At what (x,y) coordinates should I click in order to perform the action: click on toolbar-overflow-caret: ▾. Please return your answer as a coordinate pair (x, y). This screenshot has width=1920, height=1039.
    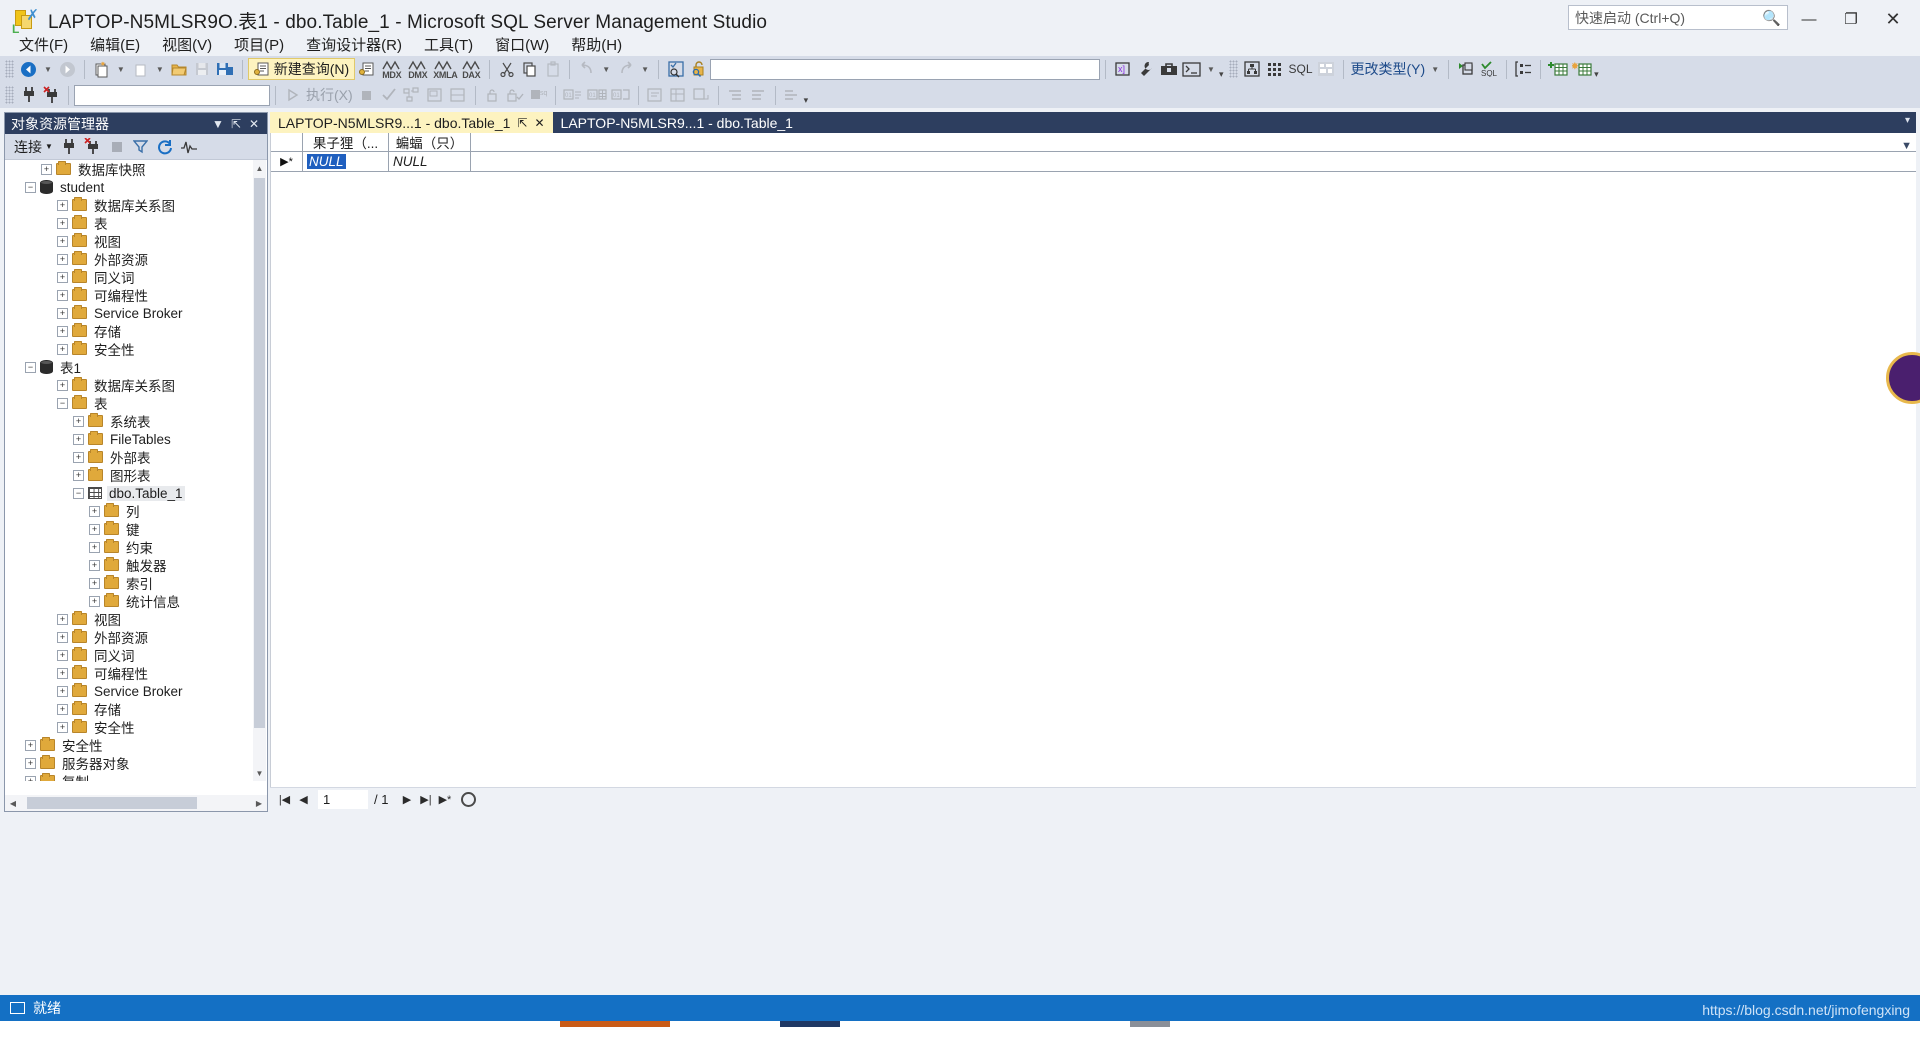
    Looking at the image, I should click on (1221, 75).